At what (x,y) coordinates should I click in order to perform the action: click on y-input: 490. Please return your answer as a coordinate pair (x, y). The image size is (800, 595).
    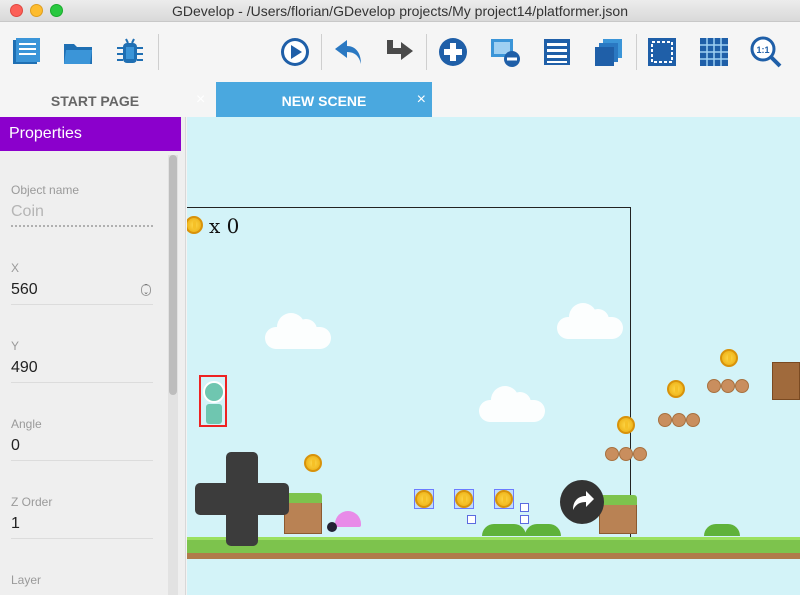
    Looking at the image, I should click on (82, 369).